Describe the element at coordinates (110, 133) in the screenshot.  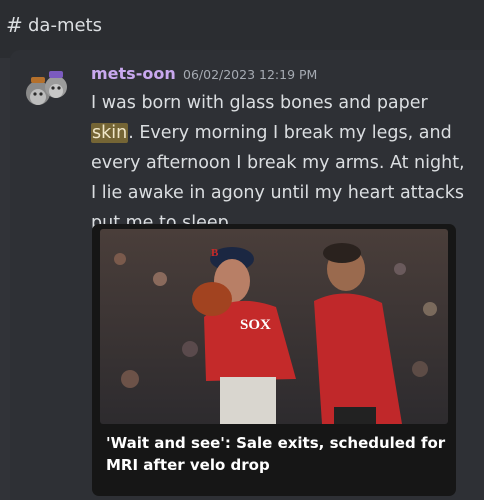
I see `highlighted-word: skin` at that location.